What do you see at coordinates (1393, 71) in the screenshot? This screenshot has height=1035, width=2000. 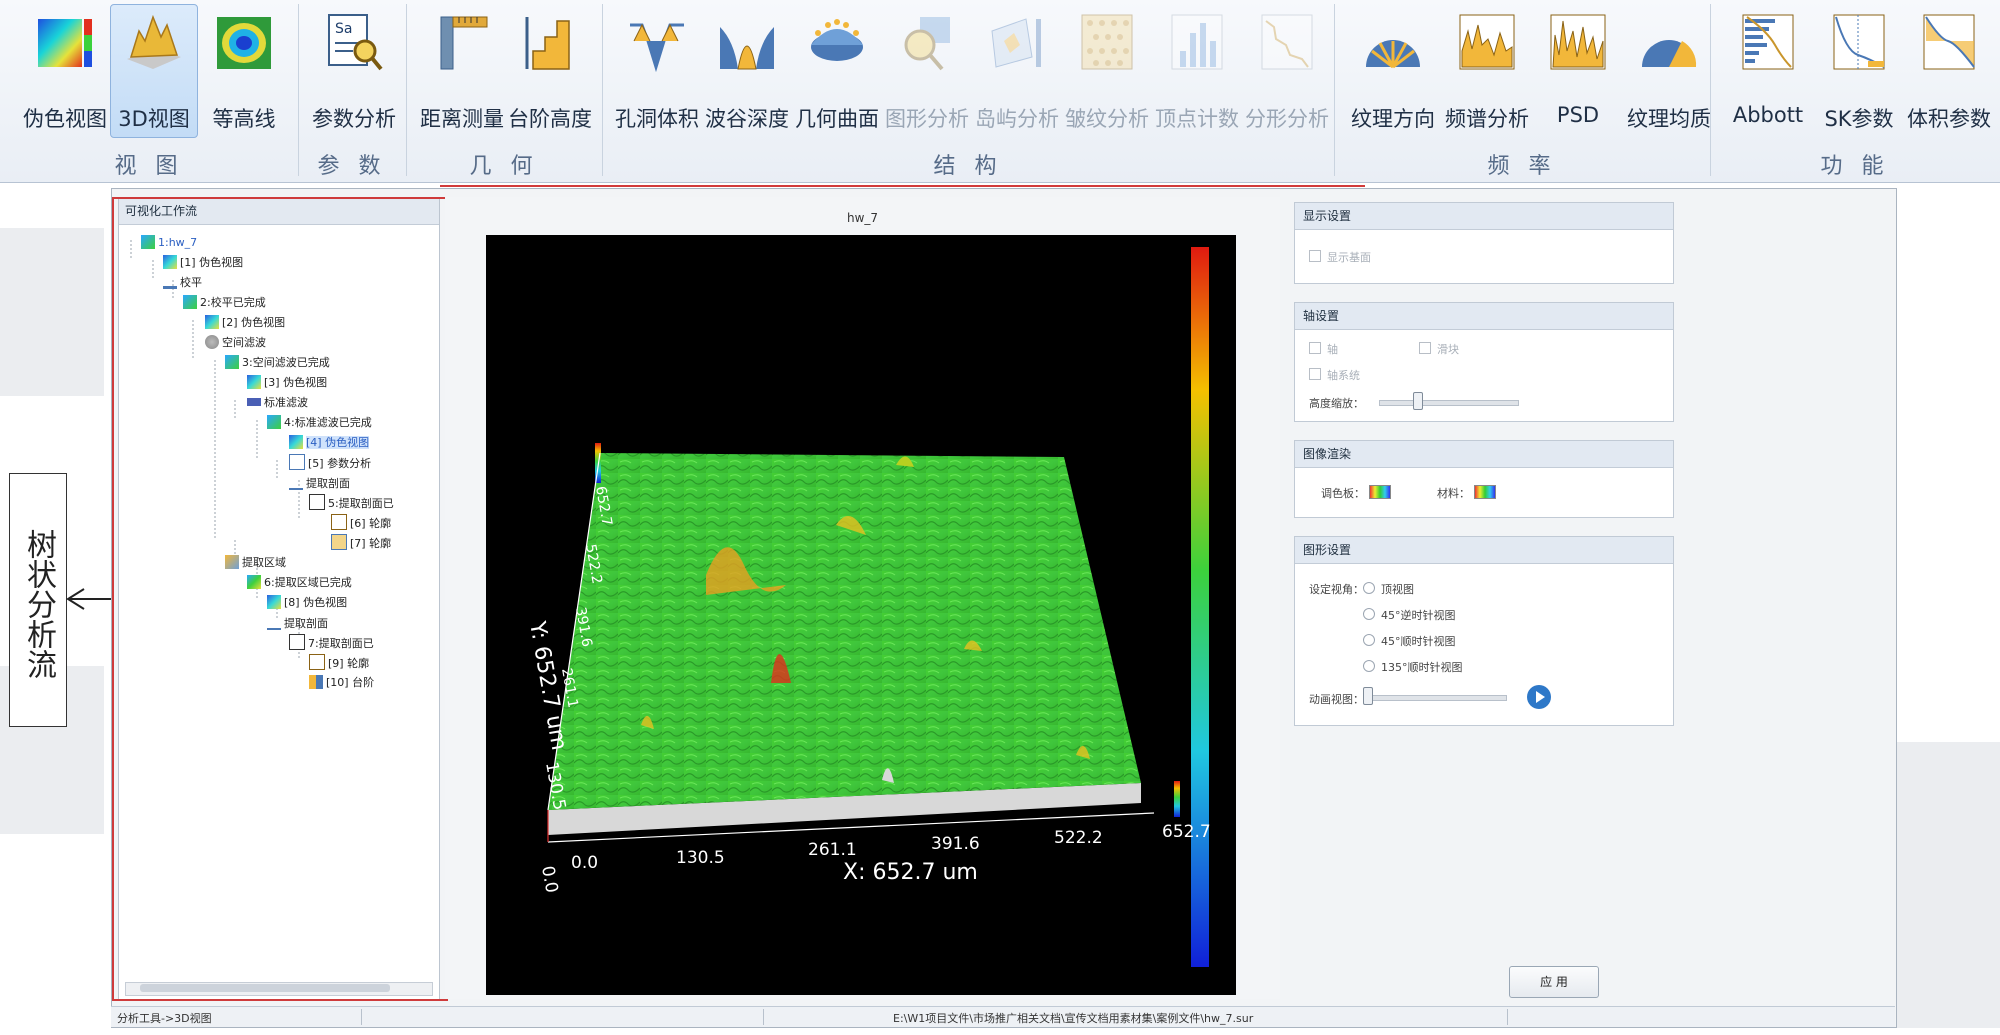 I see `texture-direction-button: 纹理方向` at bounding box center [1393, 71].